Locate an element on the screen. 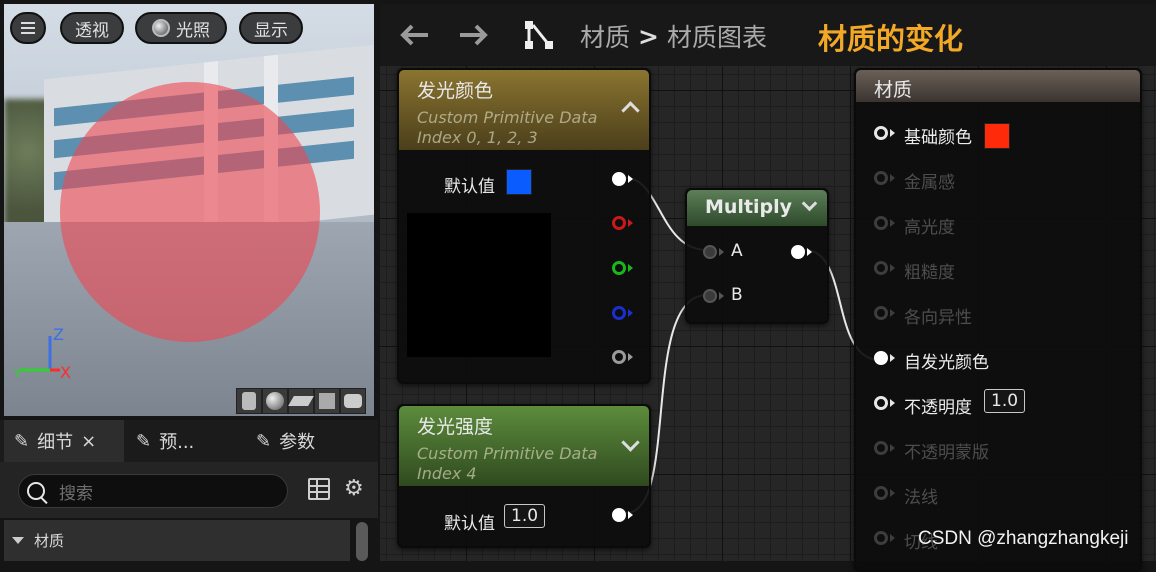 The image size is (1156, 572). material-pin-row: 基础颜色 is located at coordinates (996, 136).